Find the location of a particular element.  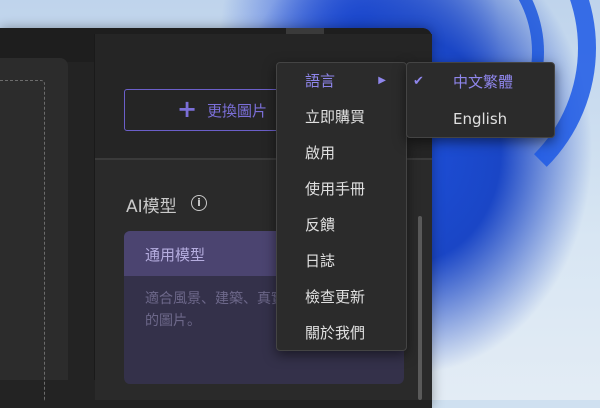

ai-model-title: AI模型 is located at coordinates (151, 207).